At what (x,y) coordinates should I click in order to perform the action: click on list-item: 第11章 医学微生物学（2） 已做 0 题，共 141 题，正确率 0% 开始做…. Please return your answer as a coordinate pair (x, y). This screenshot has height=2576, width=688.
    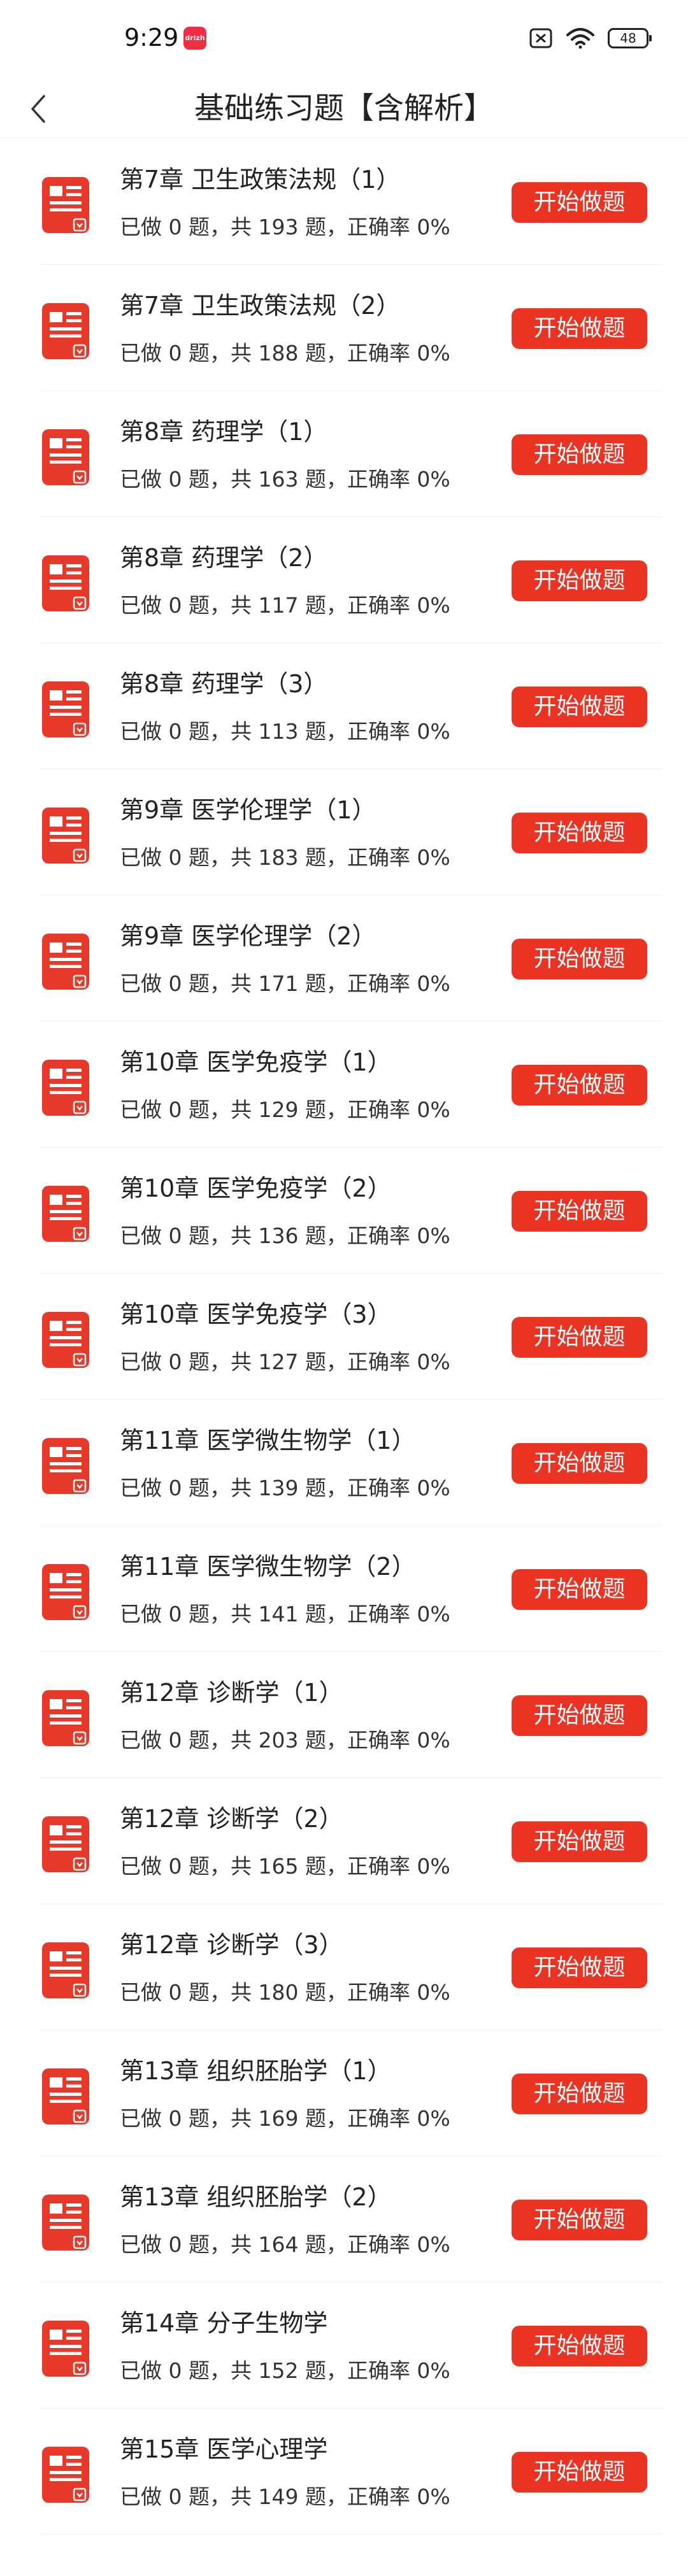
    Looking at the image, I should click on (344, 1589).